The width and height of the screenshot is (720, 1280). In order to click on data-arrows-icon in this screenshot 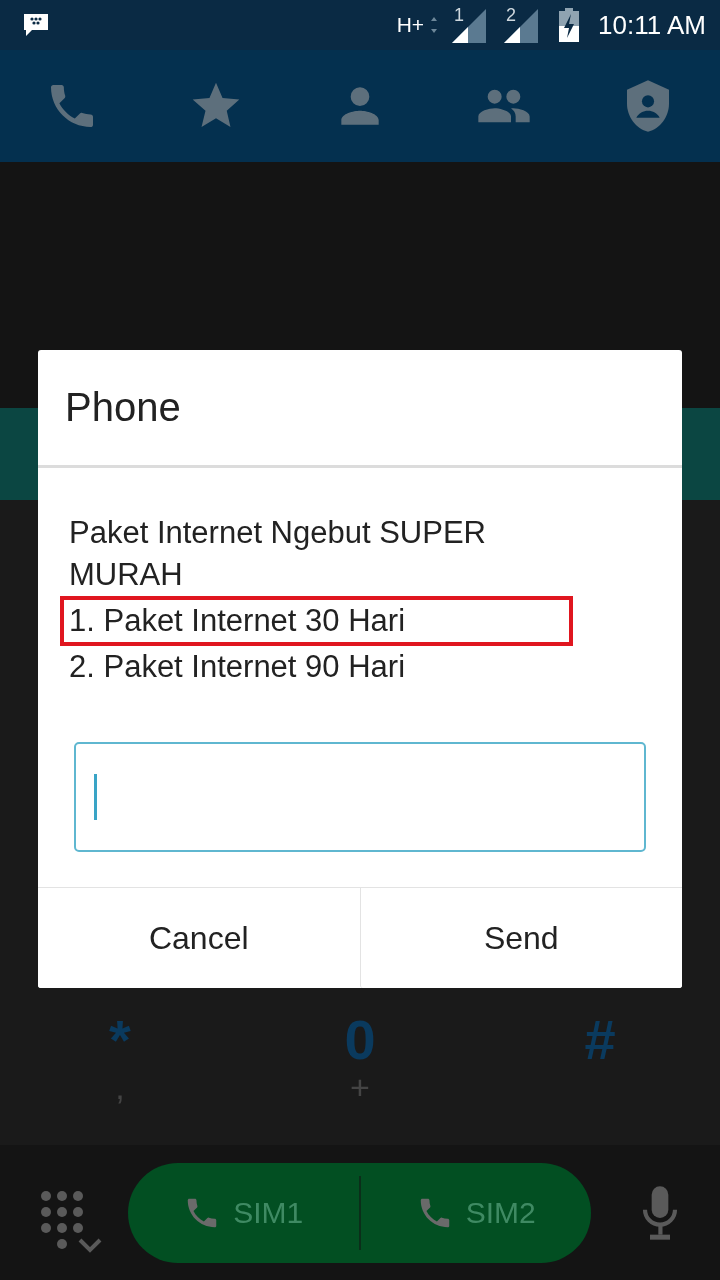, I will do `click(434, 25)`.